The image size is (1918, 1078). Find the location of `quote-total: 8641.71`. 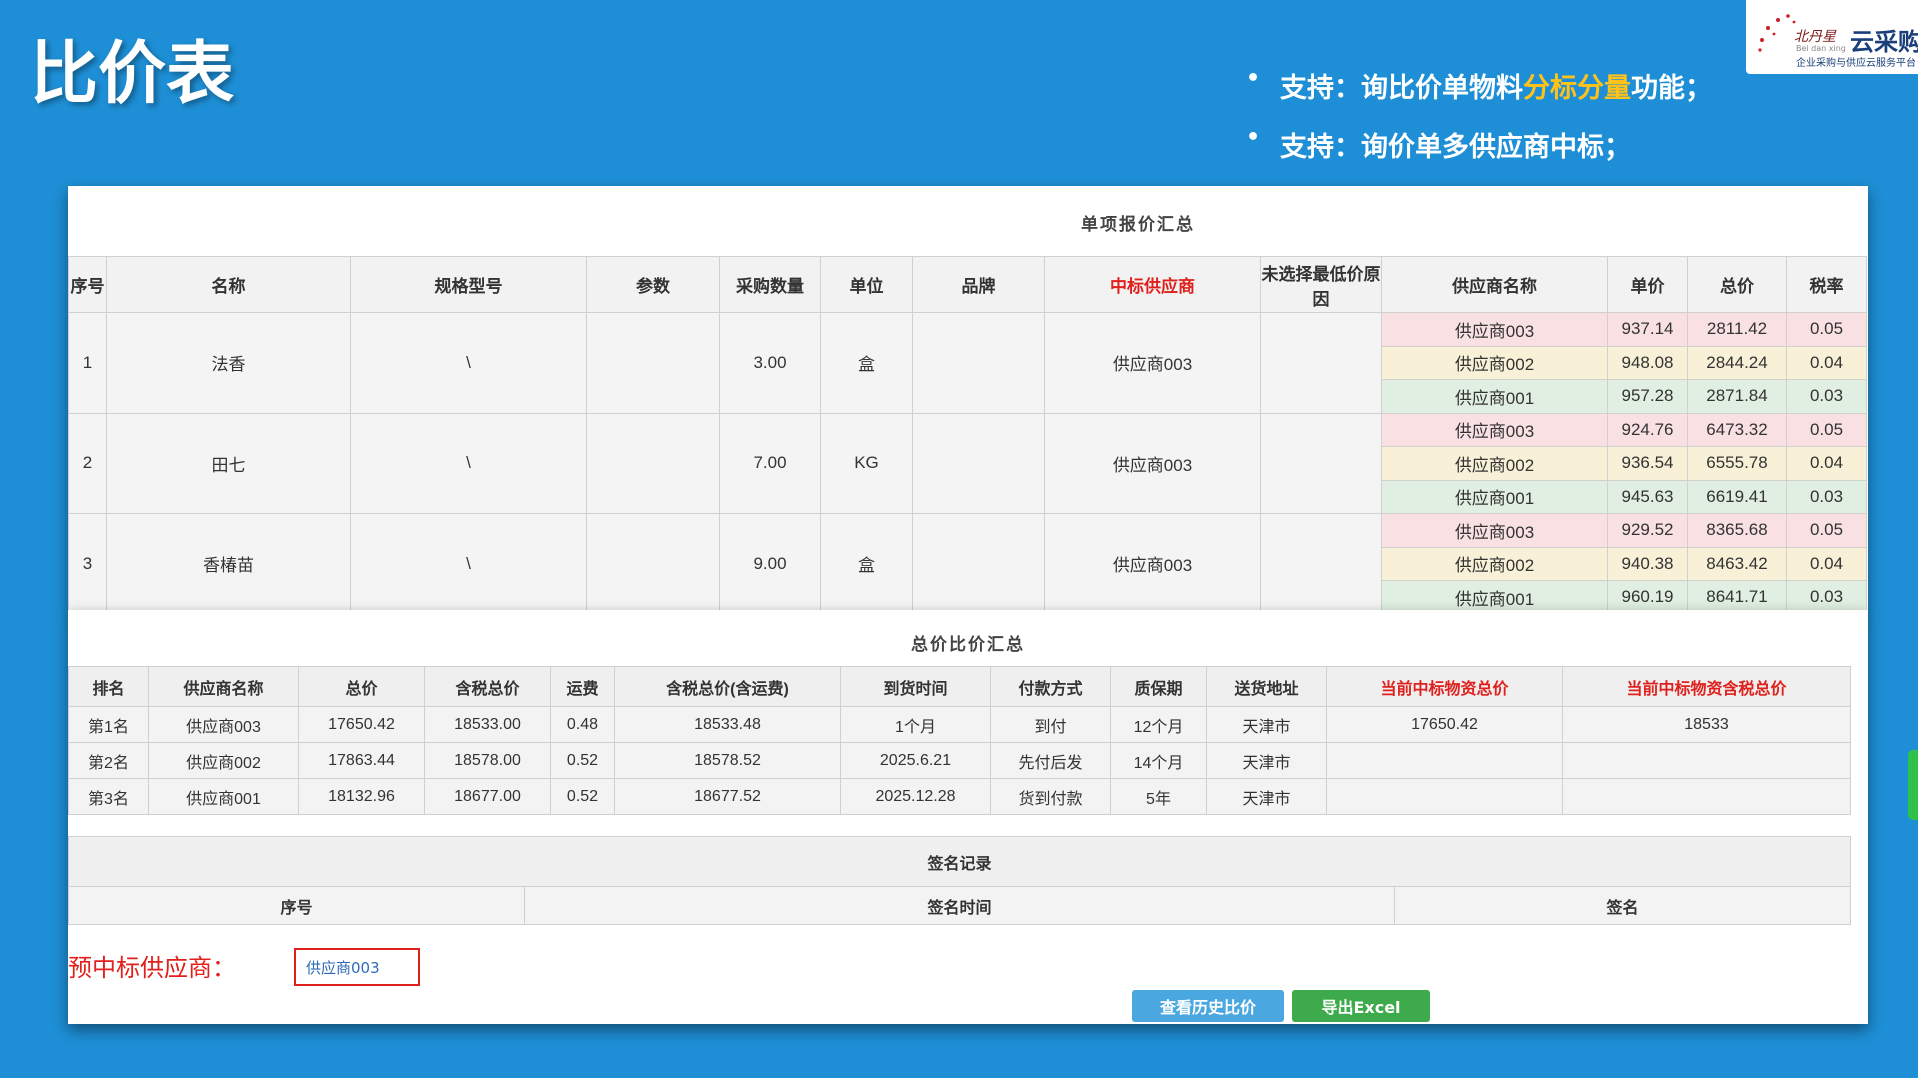

quote-total: 8641.71 is located at coordinates (1737, 595).